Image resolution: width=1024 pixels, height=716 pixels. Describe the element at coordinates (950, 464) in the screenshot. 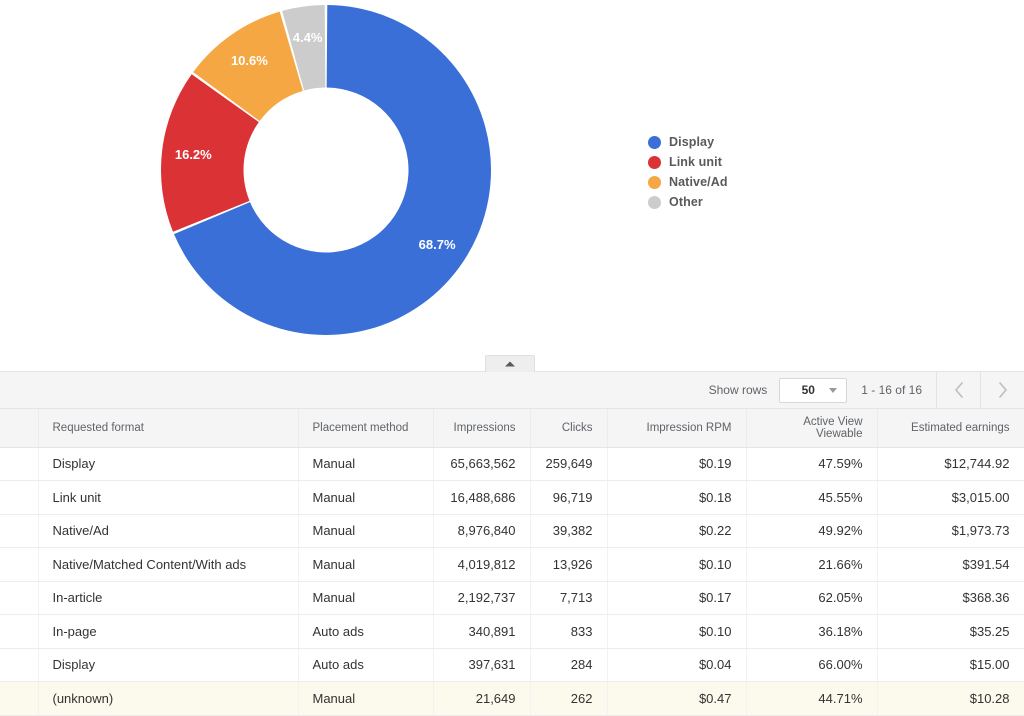

I see `cell-earn: $12,744.92` at that location.